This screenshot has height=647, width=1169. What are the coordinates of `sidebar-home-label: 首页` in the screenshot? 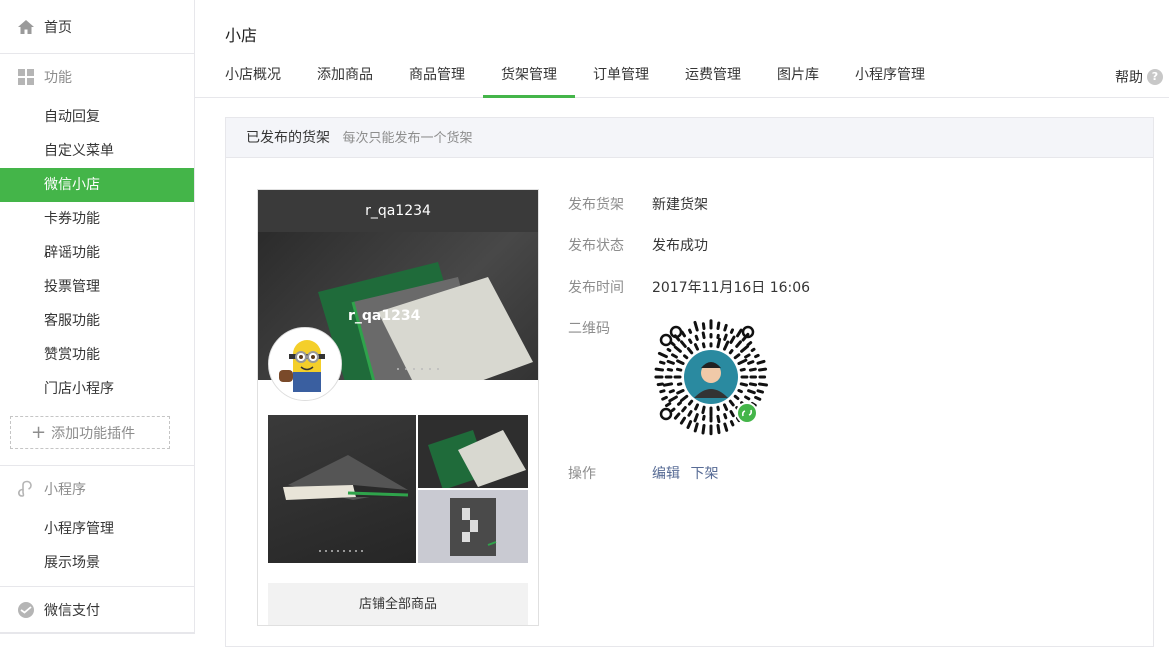 It's located at (58, 27).